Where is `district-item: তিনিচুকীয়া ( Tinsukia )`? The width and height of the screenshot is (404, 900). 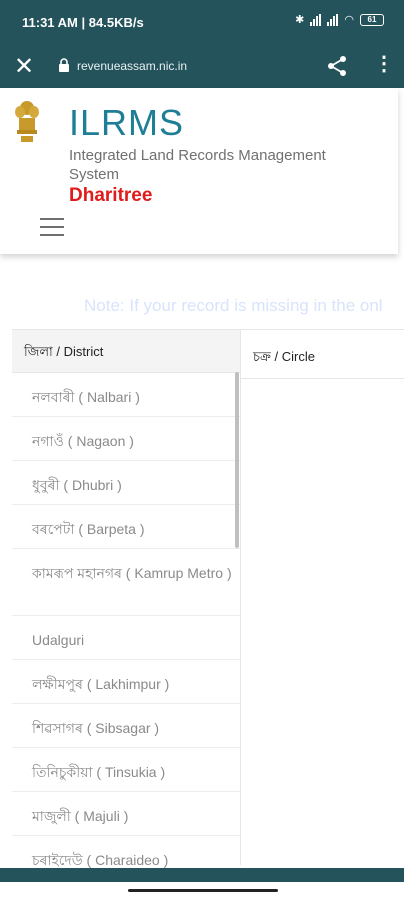 district-item: তিনিচুকীয়া ( Tinsukia ) is located at coordinates (126, 770).